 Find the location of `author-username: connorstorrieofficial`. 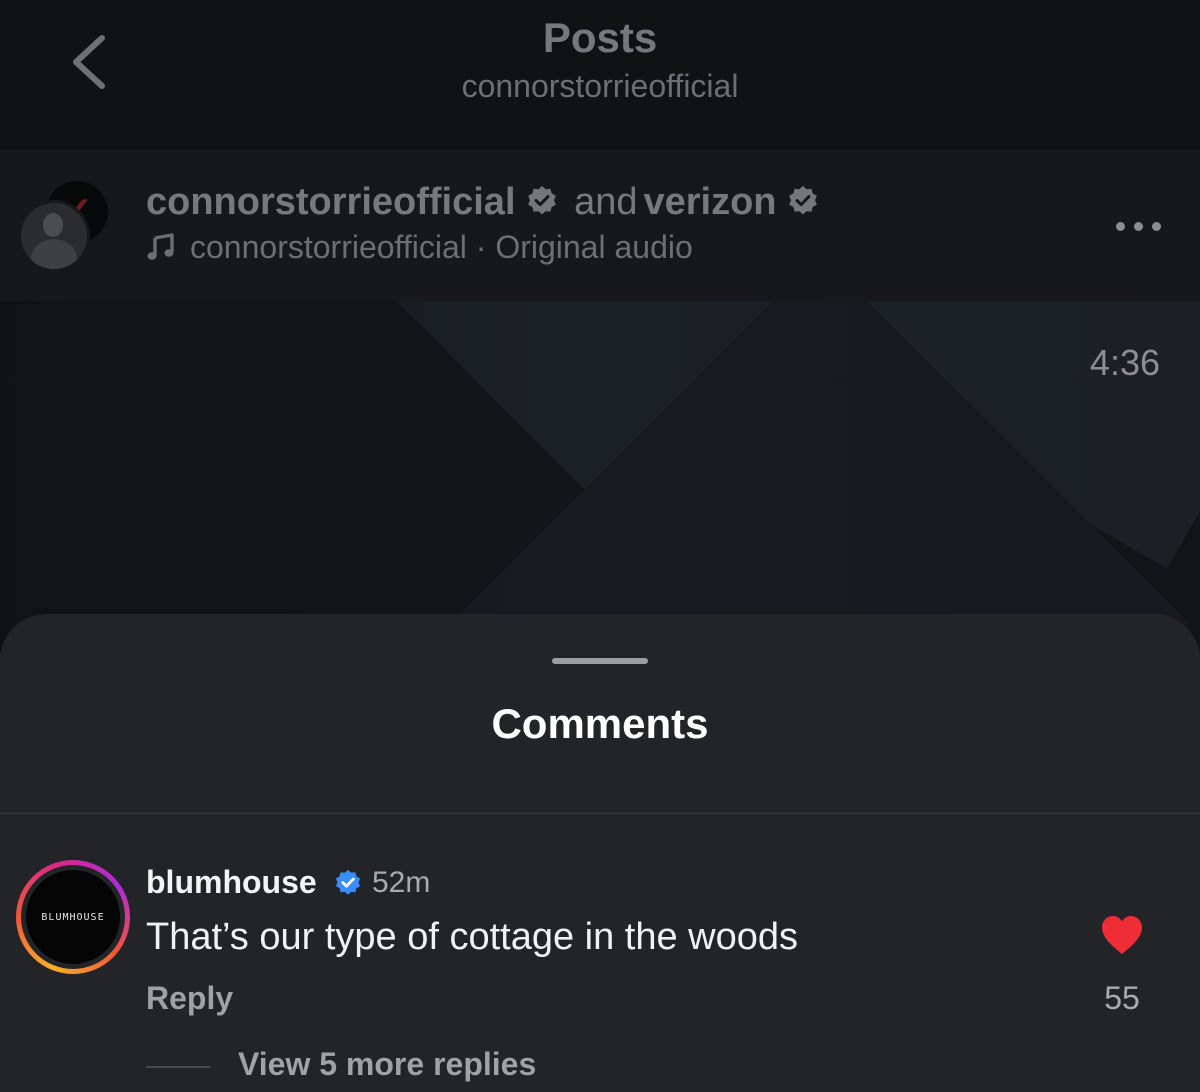

author-username: connorstorrieofficial is located at coordinates (331, 202).